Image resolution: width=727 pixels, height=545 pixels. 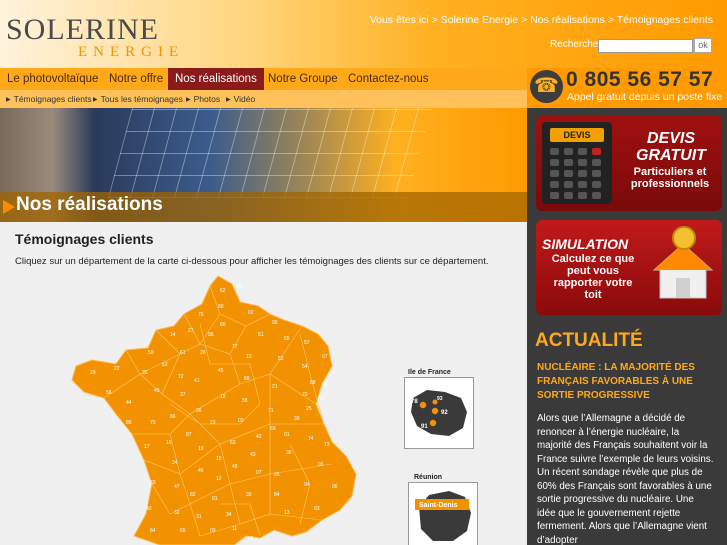 I want to click on department-label: 37, so click(x=183, y=395).